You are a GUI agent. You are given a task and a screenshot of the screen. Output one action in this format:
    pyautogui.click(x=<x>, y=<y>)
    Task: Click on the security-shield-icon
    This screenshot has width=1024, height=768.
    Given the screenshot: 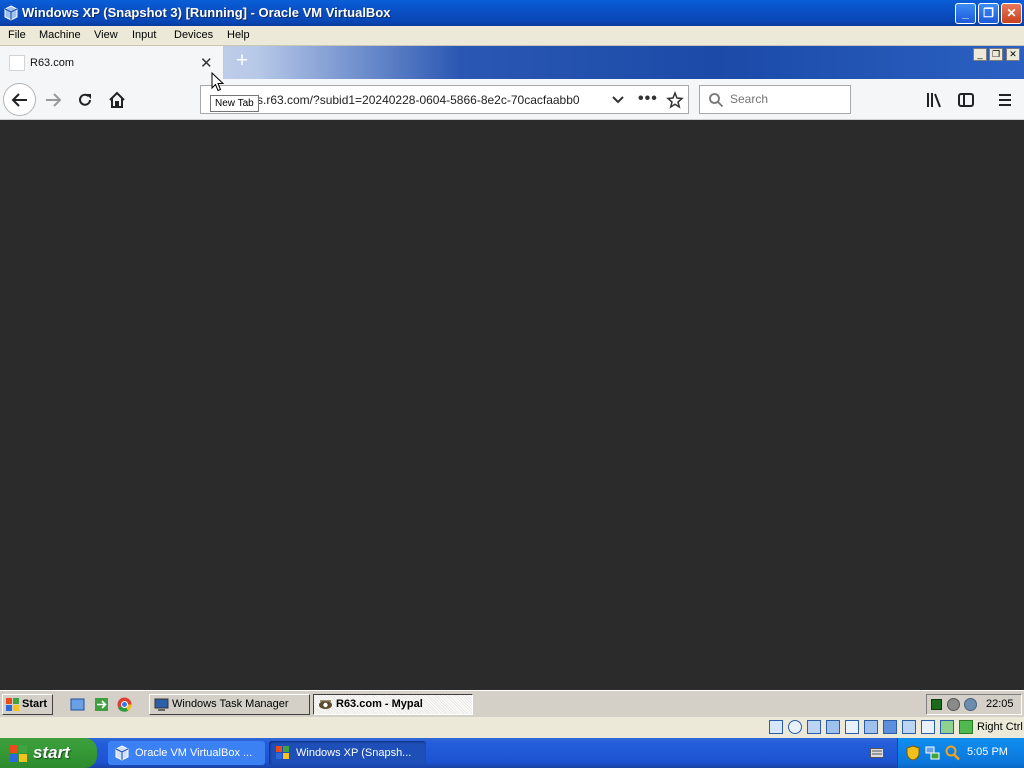 What is the action you would take?
    pyautogui.click(x=913, y=753)
    